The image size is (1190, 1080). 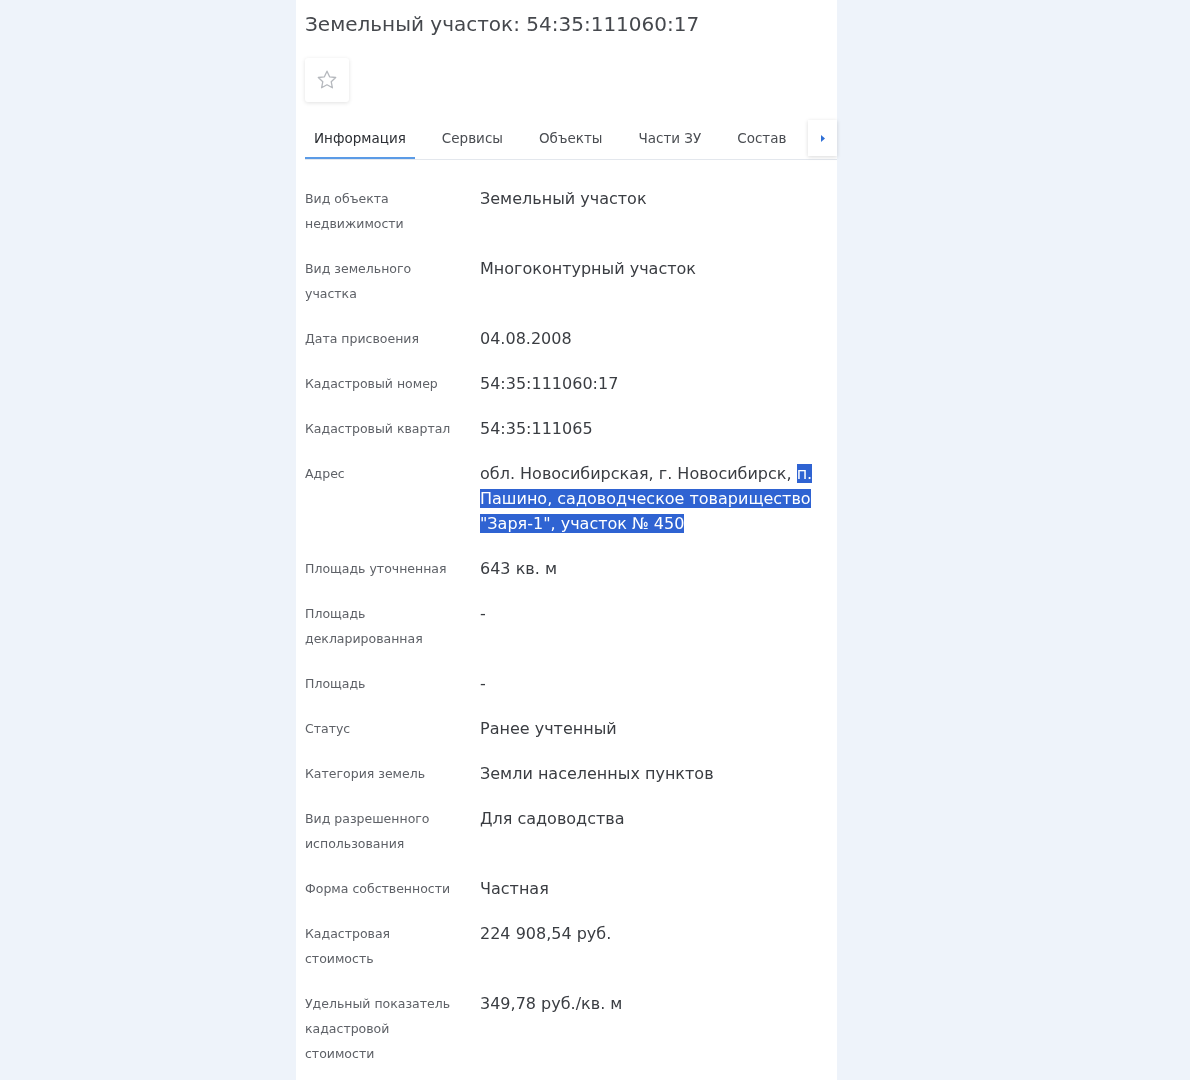 What do you see at coordinates (325, 474) in the screenshot?
I see `field-label: Адрес` at bounding box center [325, 474].